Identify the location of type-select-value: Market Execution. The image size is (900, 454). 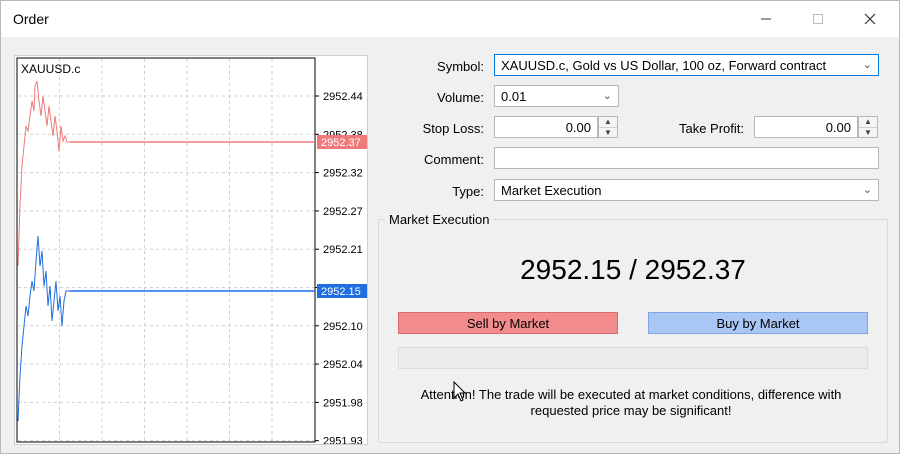
(551, 190).